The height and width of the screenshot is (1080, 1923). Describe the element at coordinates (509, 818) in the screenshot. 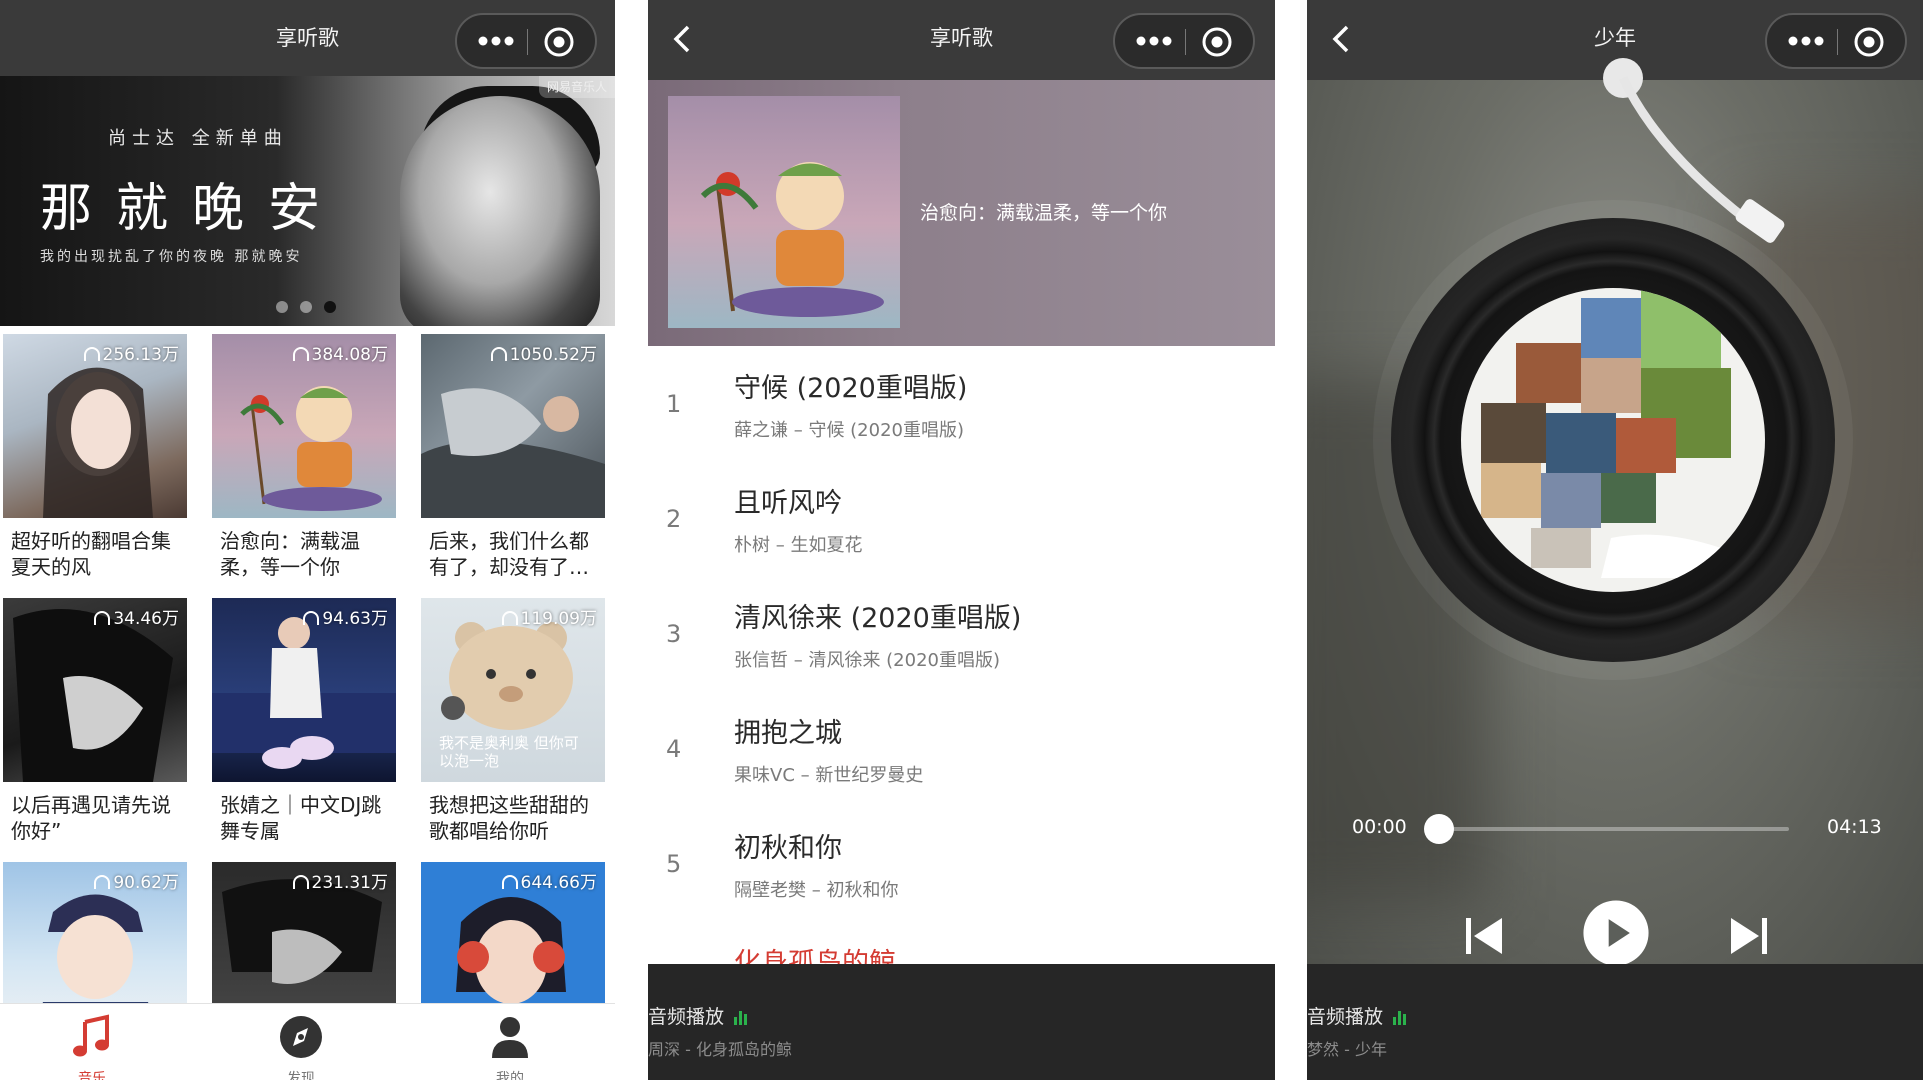

I see `playlist-name: 我想把这些甜甜的歌都唱给你听` at that location.